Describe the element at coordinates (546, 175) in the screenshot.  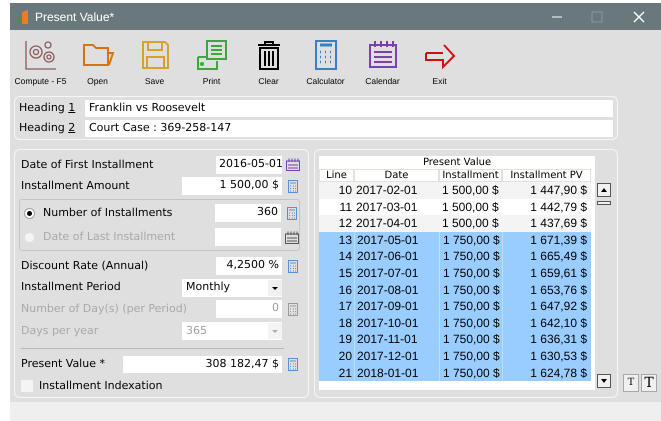
I see `column-header: Installment PV` at that location.